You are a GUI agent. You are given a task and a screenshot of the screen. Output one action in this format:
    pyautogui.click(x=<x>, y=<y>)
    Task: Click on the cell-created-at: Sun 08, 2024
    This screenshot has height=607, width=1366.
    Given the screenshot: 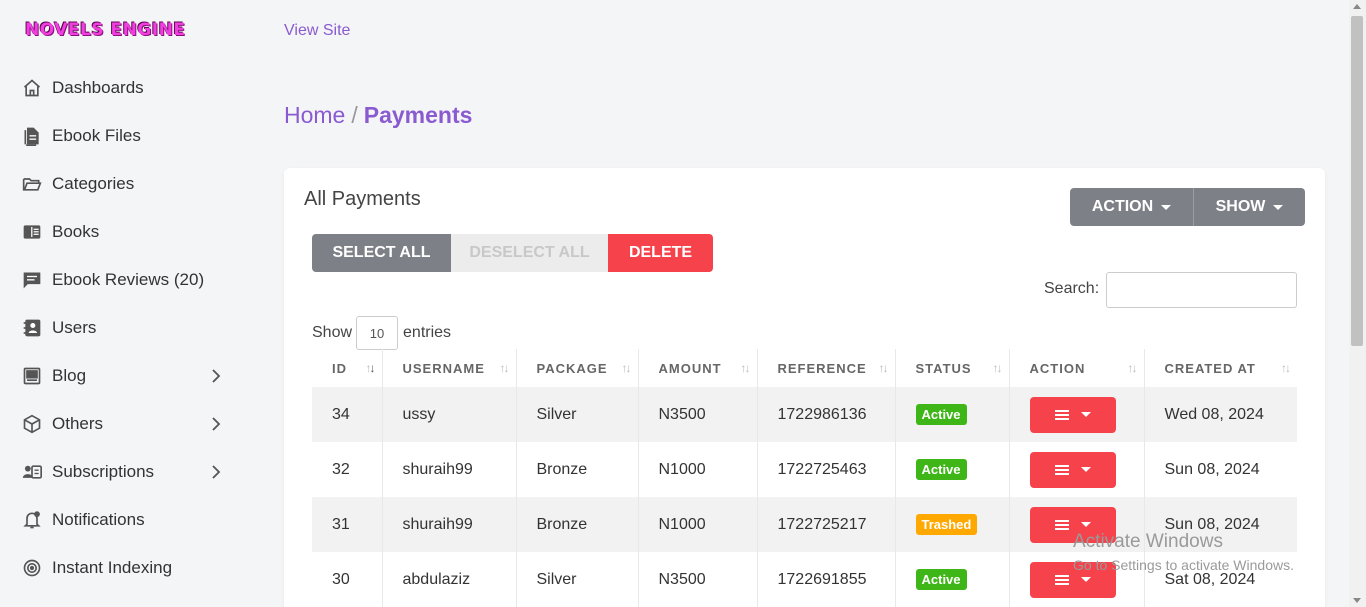 What is the action you would take?
    pyautogui.click(x=1220, y=469)
    